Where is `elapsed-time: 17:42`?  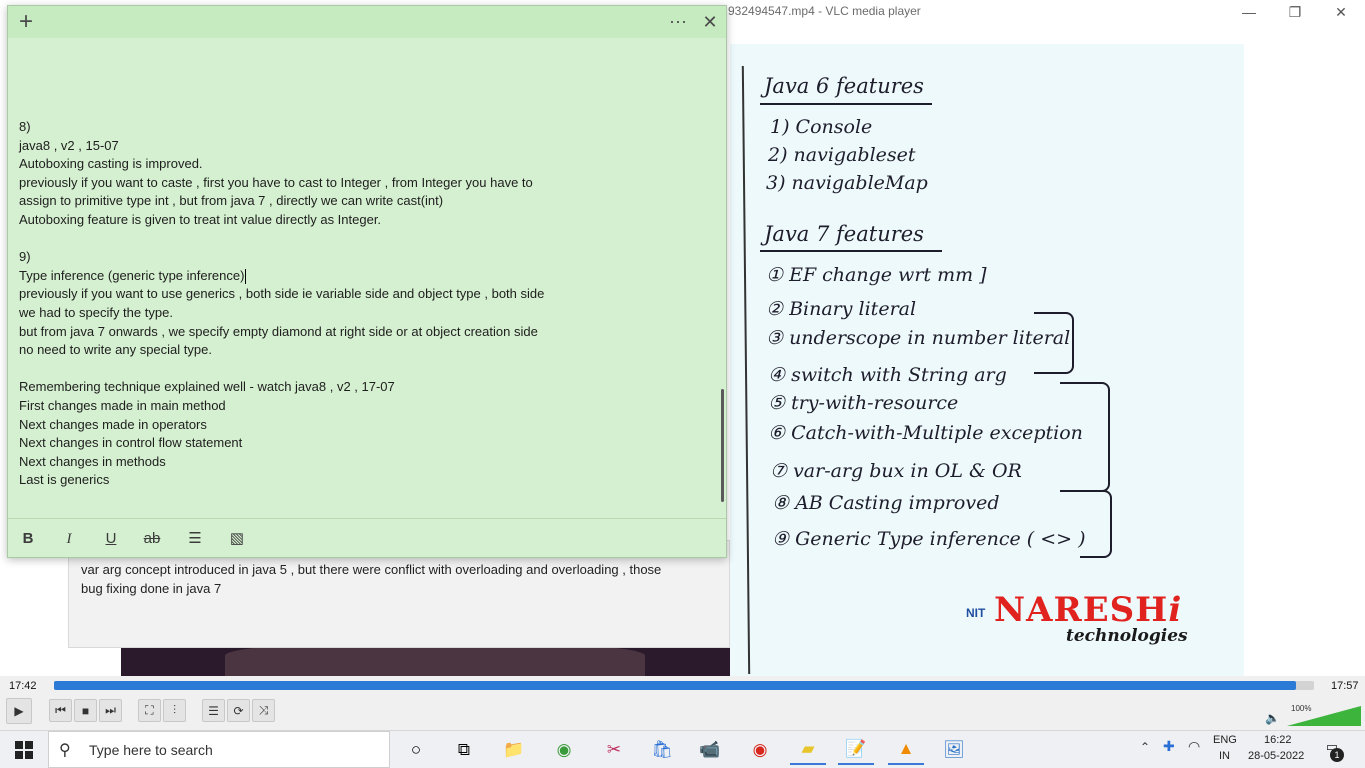
elapsed-time: 17:42 is located at coordinates (23, 686).